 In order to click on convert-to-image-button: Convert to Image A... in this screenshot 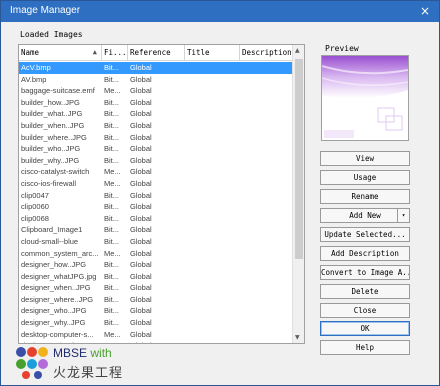, I will do `click(365, 272)`.